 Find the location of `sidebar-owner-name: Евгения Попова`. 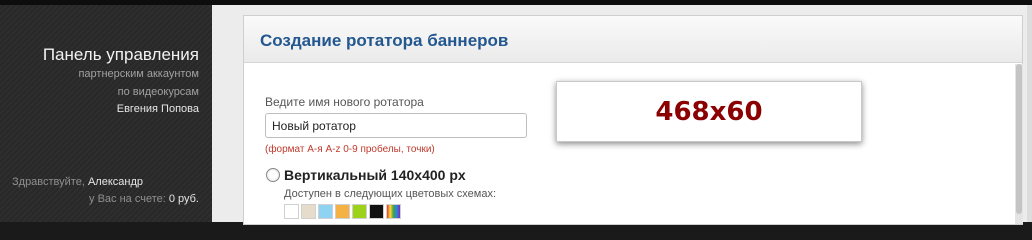

sidebar-owner-name: Евгения Попова is located at coordinates (157, 109).